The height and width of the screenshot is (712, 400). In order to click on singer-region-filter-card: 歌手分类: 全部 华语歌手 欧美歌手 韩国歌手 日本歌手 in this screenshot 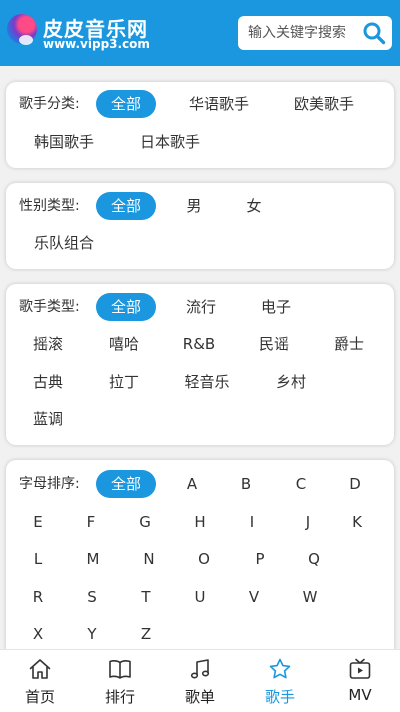, I will do `click(200, 125)`.